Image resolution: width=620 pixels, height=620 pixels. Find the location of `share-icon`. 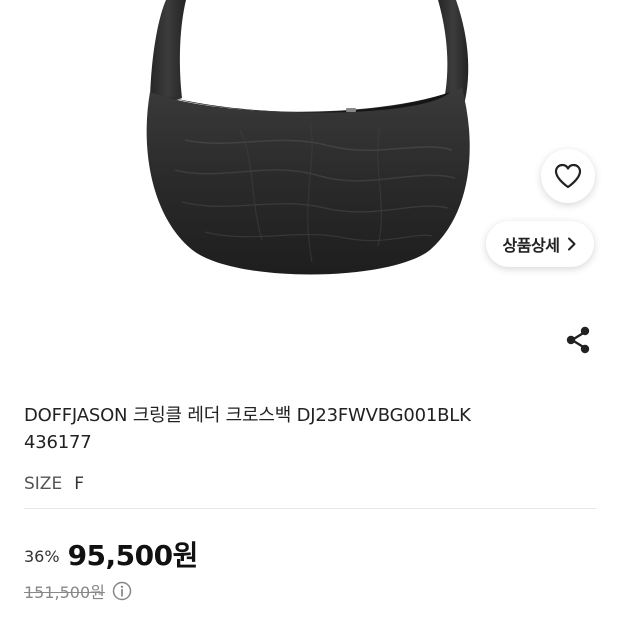

share-icon is located at coordinates (578, 340).